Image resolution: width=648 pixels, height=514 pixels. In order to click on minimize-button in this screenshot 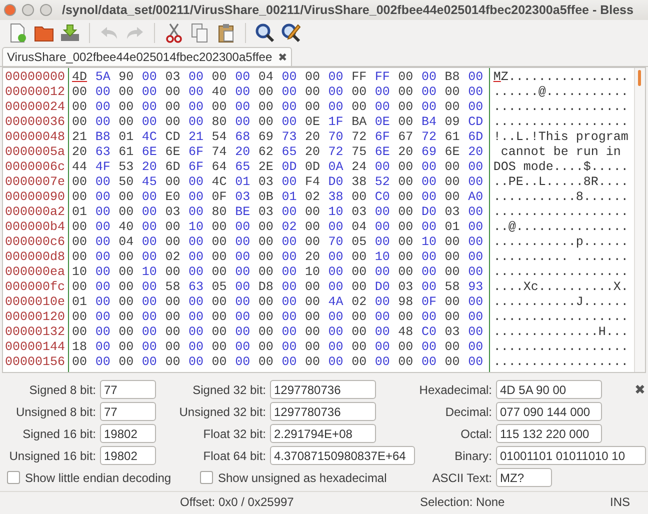, I will do `click(28, 10)`.